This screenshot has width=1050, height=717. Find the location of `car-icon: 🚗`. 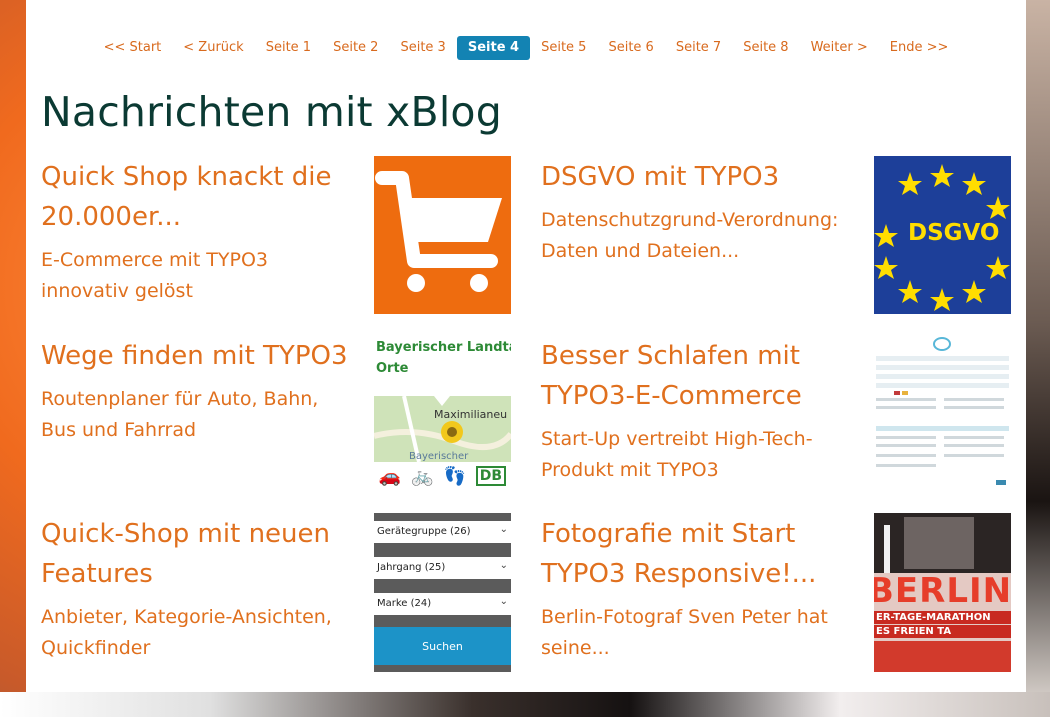

car-icon: 🚗 is located at coordinates (390, 476).